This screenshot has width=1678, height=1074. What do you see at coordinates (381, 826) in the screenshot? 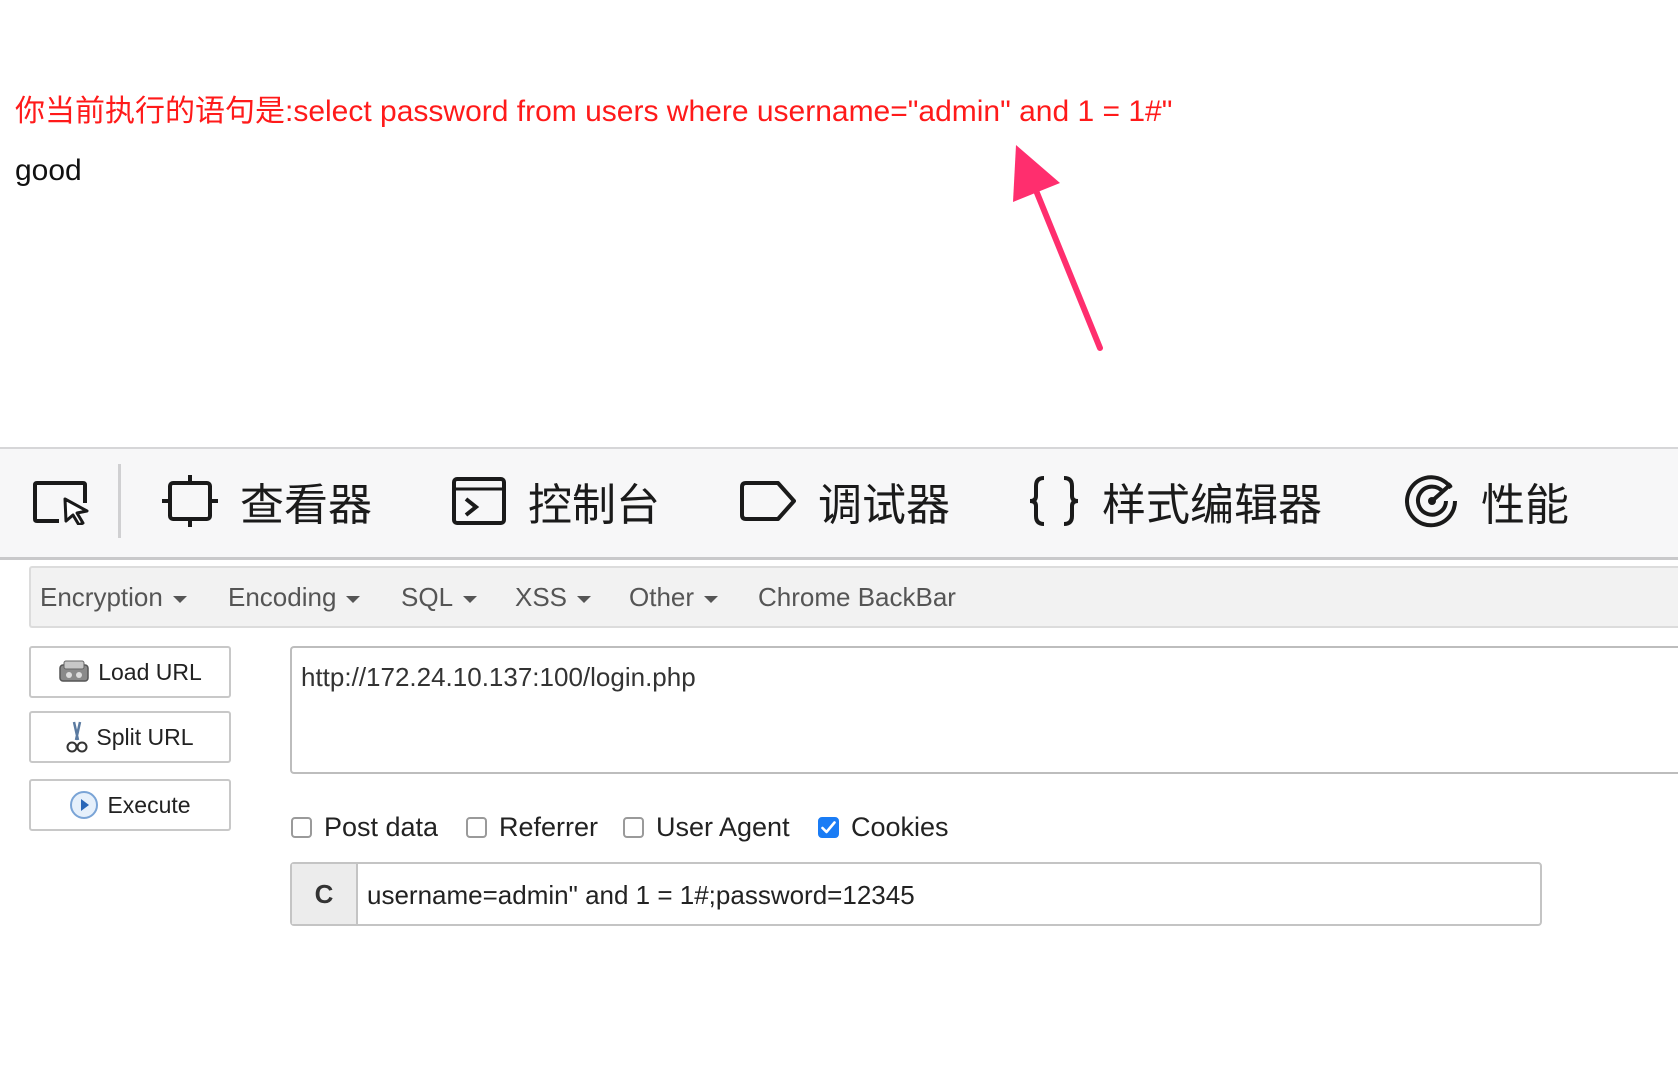
I see `post-data-label: Post data` at bounding box center [381, 826].